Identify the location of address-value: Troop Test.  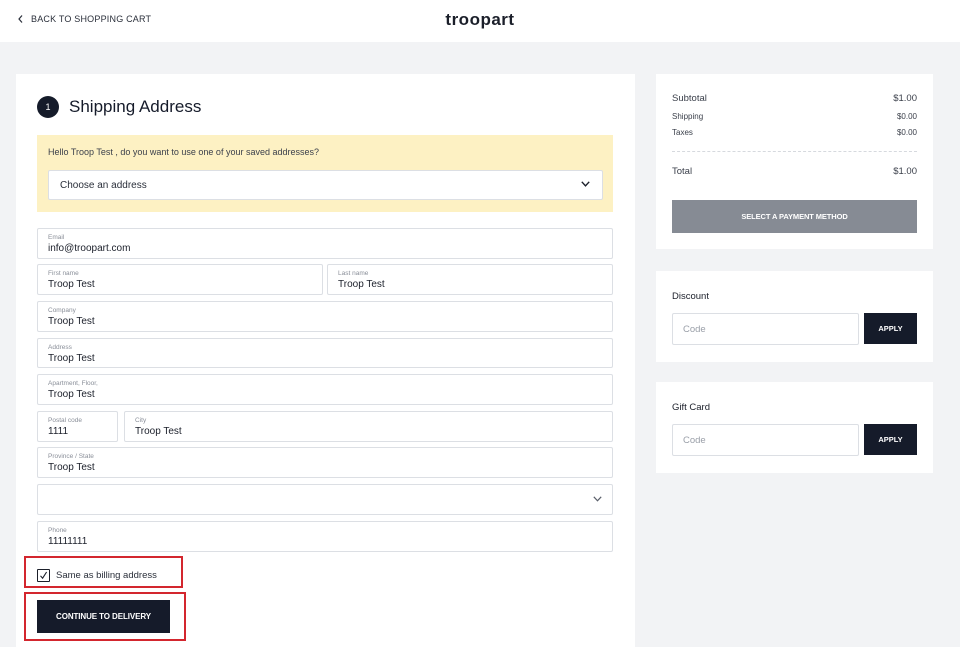
(71, 358).